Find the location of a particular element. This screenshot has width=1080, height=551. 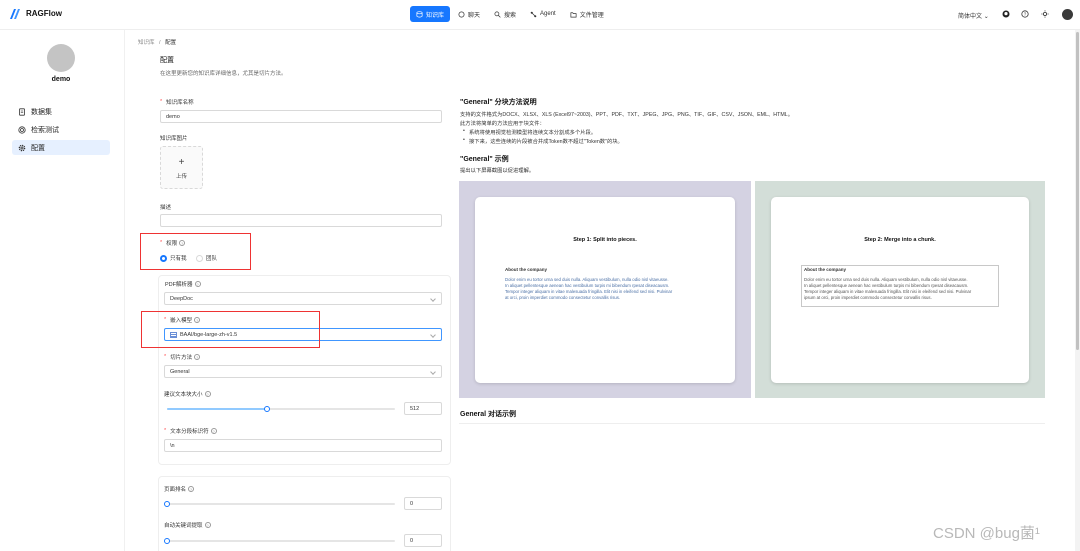

auto-keywords-label-text: 自动关键词提取 is located at coordinates (183, 526).